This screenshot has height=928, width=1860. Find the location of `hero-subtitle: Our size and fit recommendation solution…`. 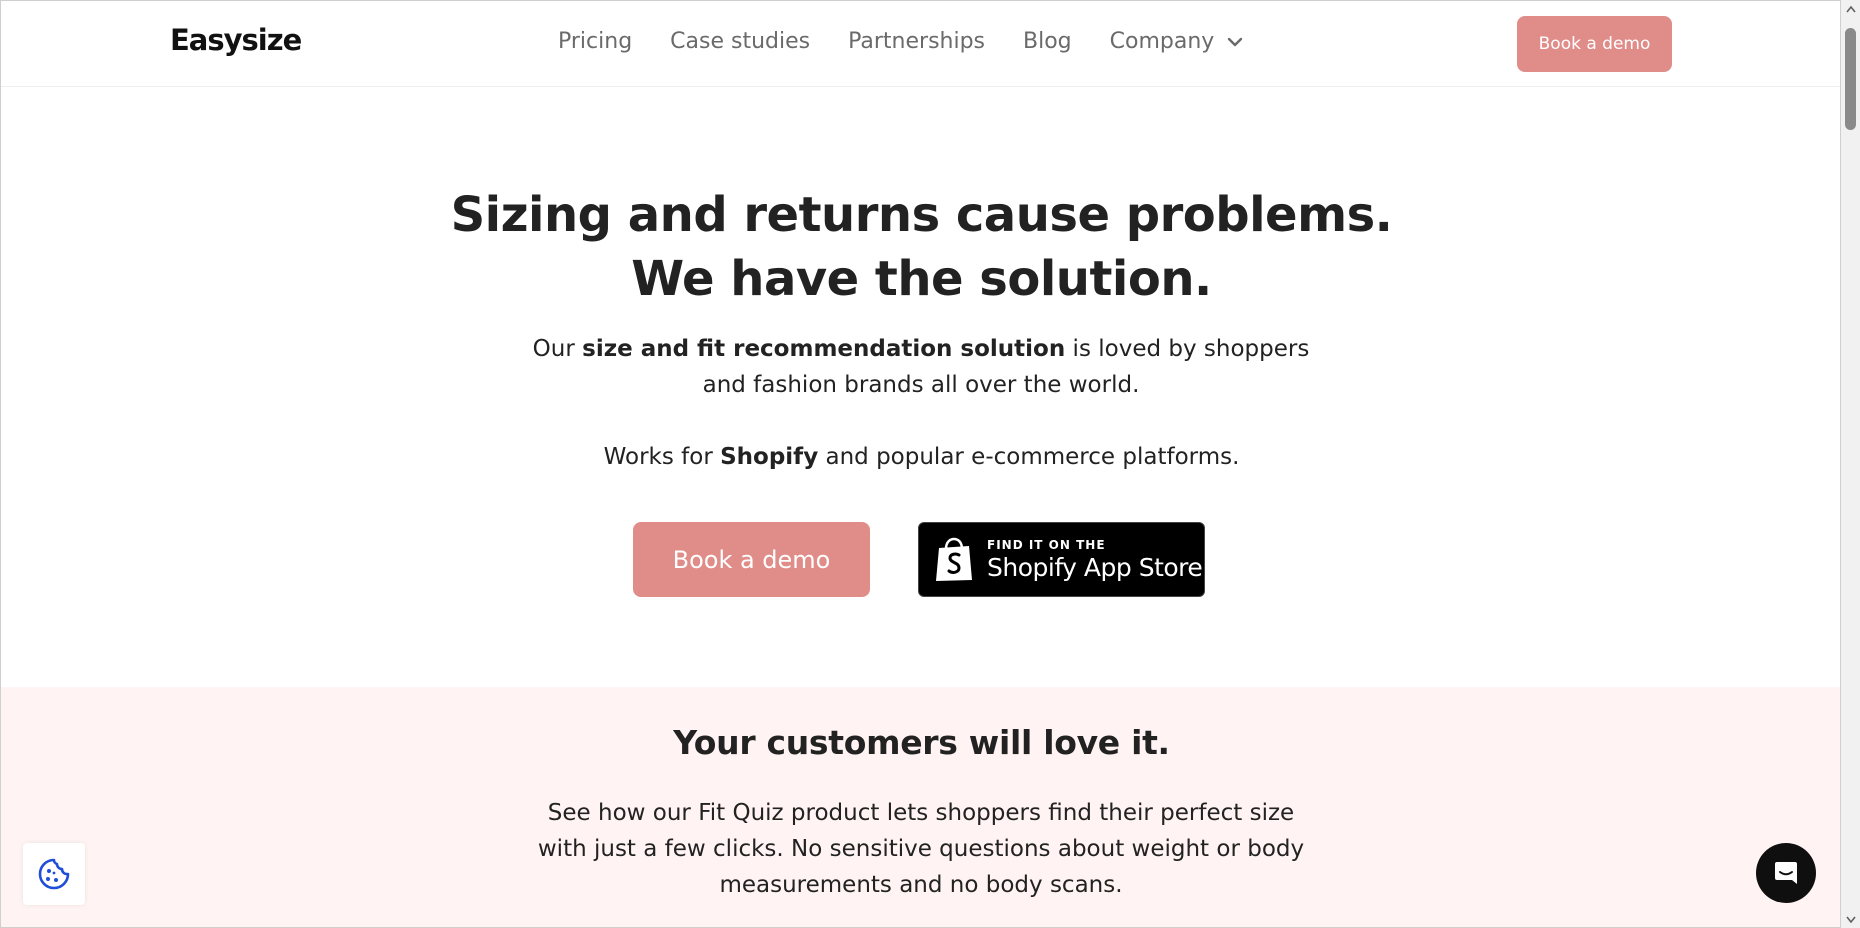

hero-subtitle: Our size and fit recommendation solution… is located at coordinates (921, 367).